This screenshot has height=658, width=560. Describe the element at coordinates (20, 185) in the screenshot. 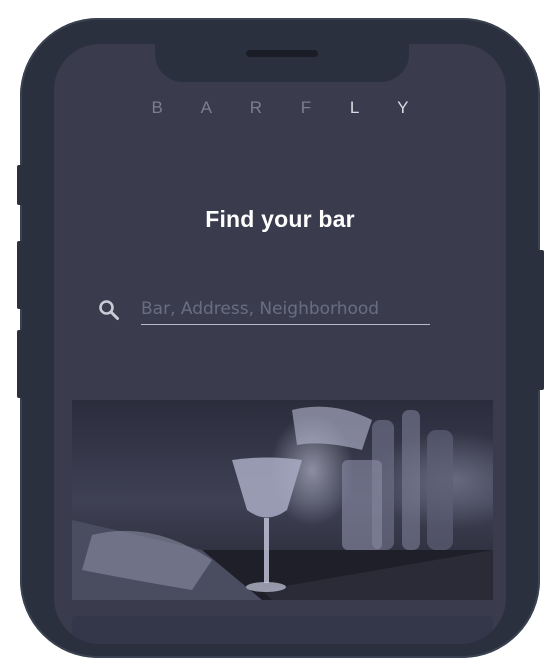

I see `mute-switch` at that location.